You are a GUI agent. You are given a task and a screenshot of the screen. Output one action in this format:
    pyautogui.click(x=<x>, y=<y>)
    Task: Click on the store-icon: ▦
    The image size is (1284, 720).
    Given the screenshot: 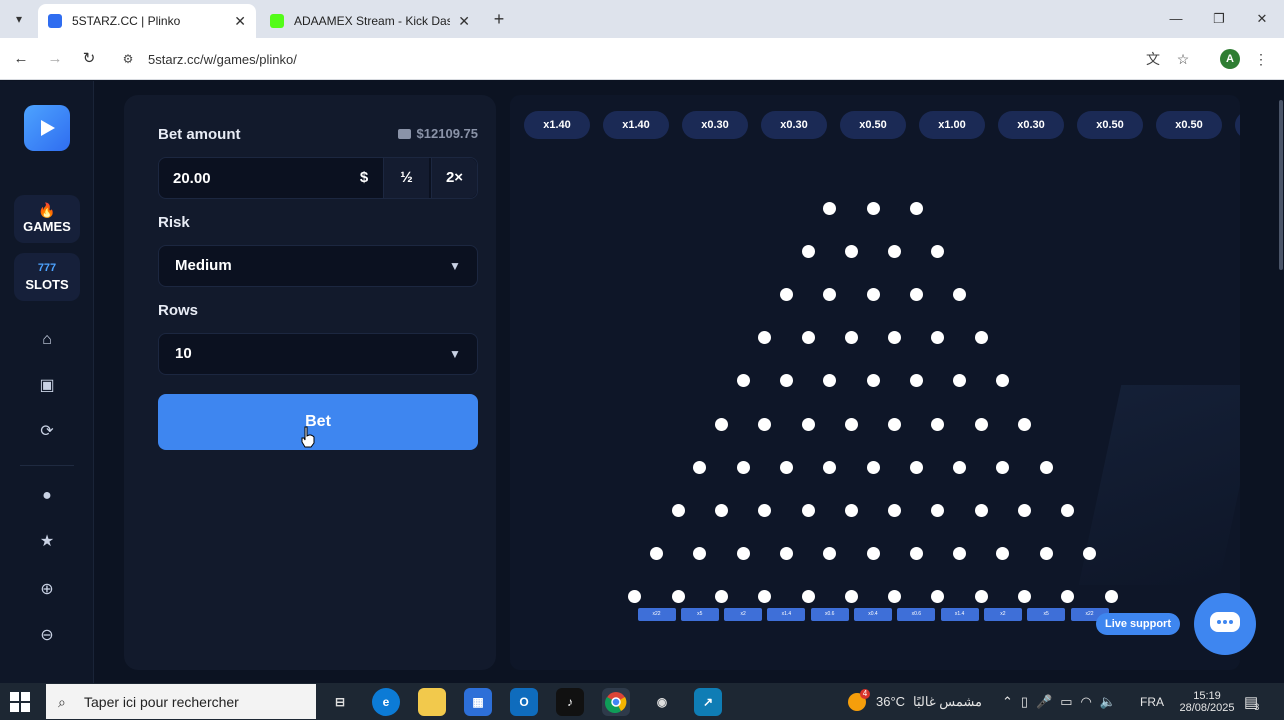 What is the action you would take?
    pyautogui.click(x=478, y=702)
    